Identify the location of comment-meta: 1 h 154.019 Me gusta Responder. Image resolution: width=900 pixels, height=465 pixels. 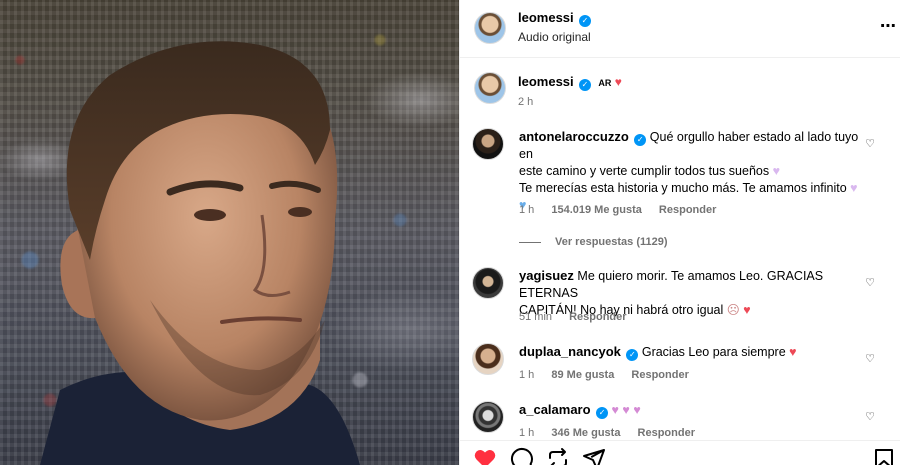
(624, 210).